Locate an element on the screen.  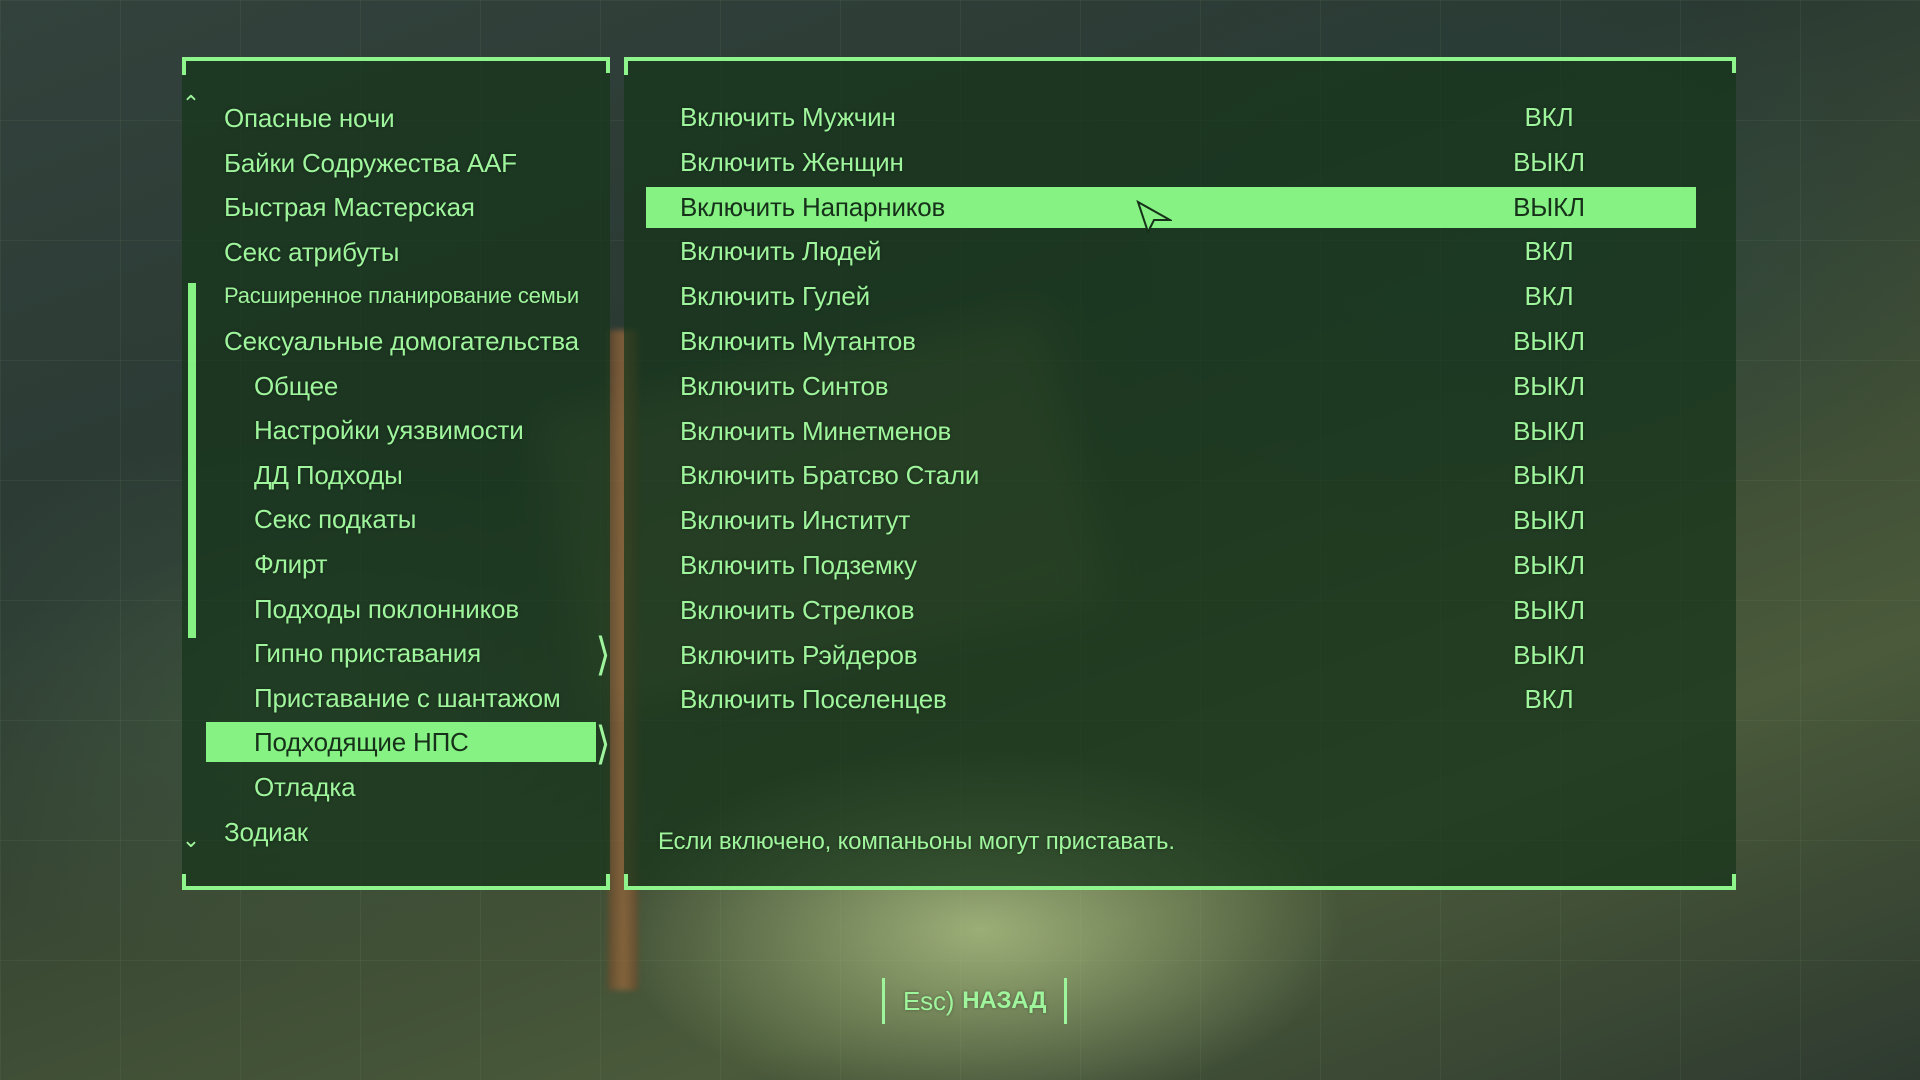
scrollbar is located at coordinates (192, 460).